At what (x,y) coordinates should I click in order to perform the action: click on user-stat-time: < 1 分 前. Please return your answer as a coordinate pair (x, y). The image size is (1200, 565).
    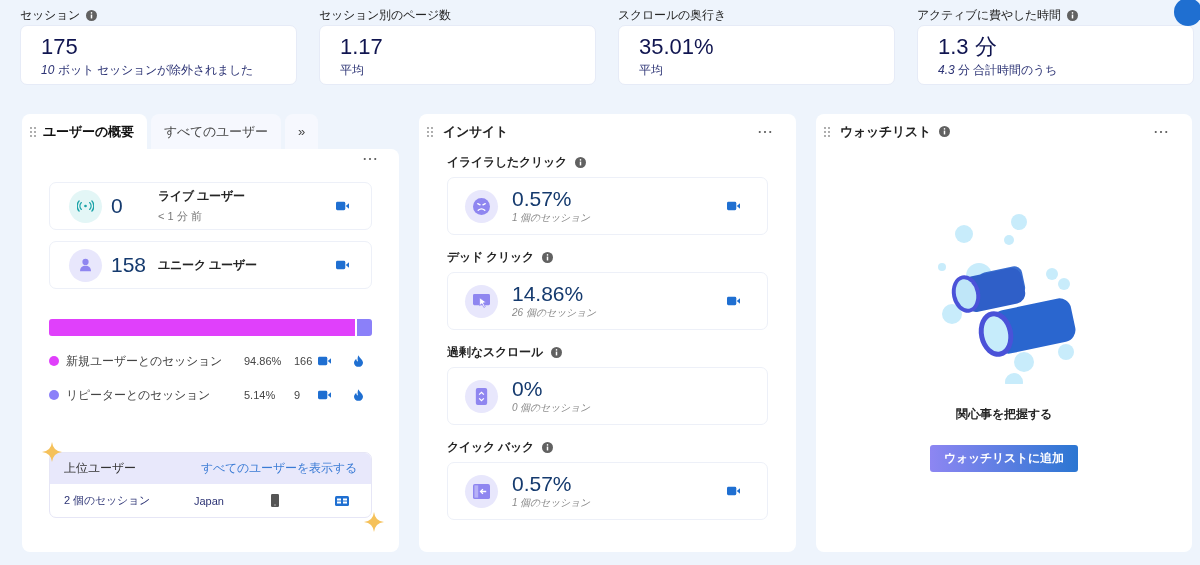
    Looking at the image, I should click on (180, 216).